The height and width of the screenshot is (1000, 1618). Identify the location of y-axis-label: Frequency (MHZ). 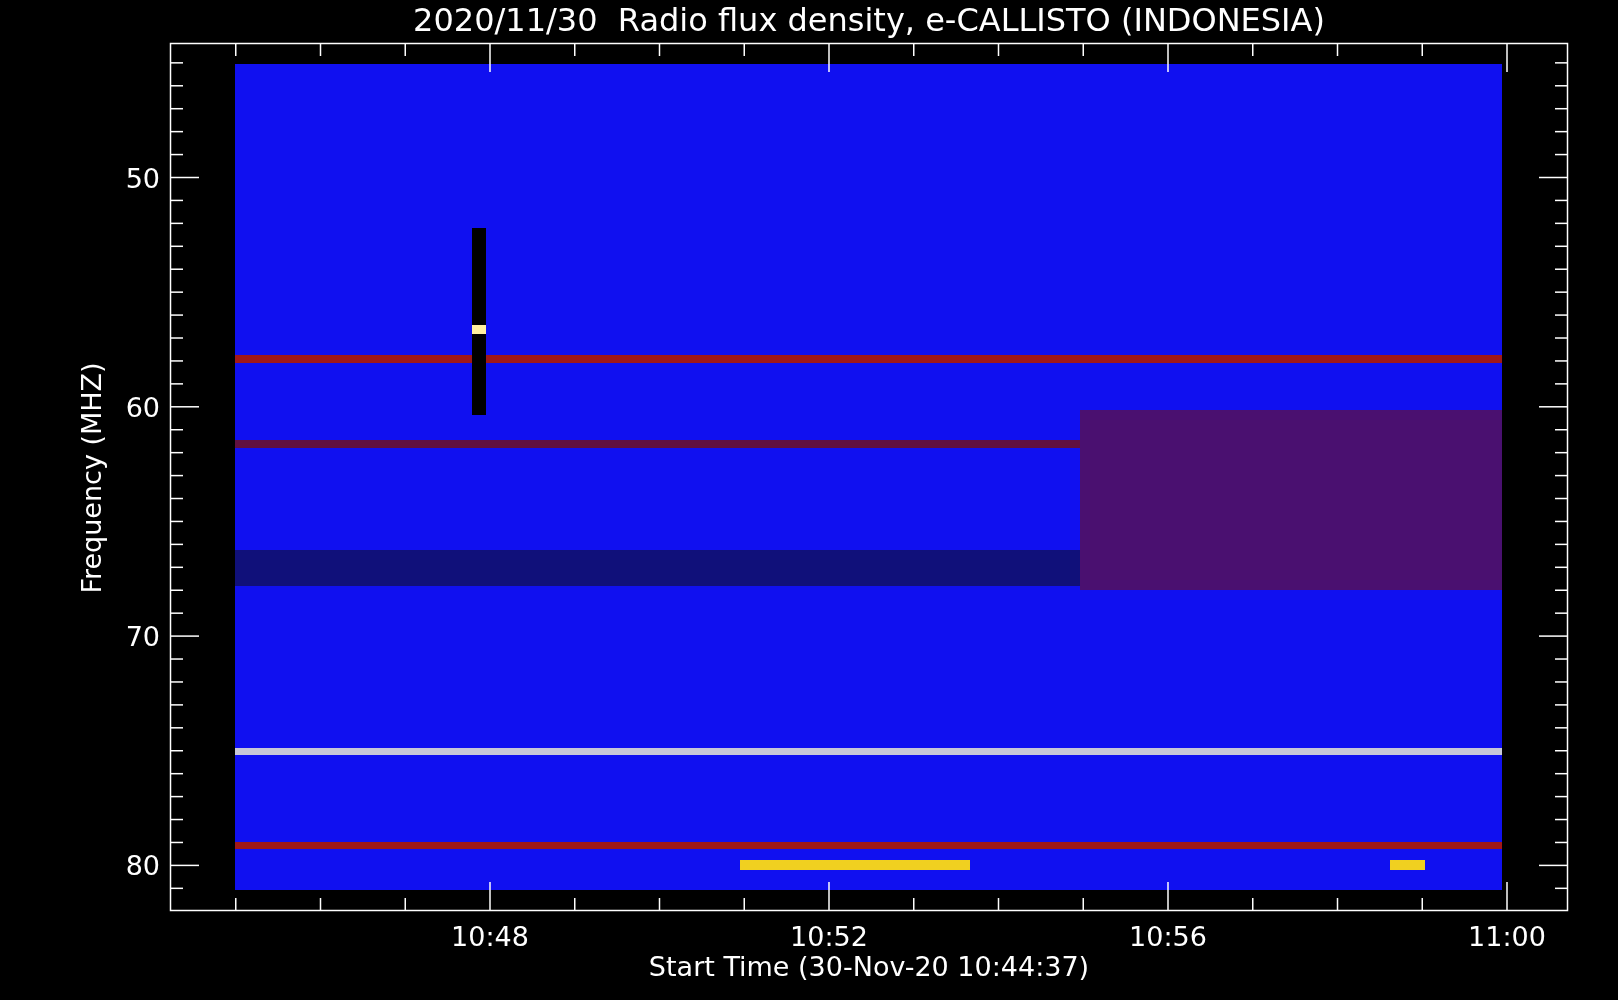
(91, 478).